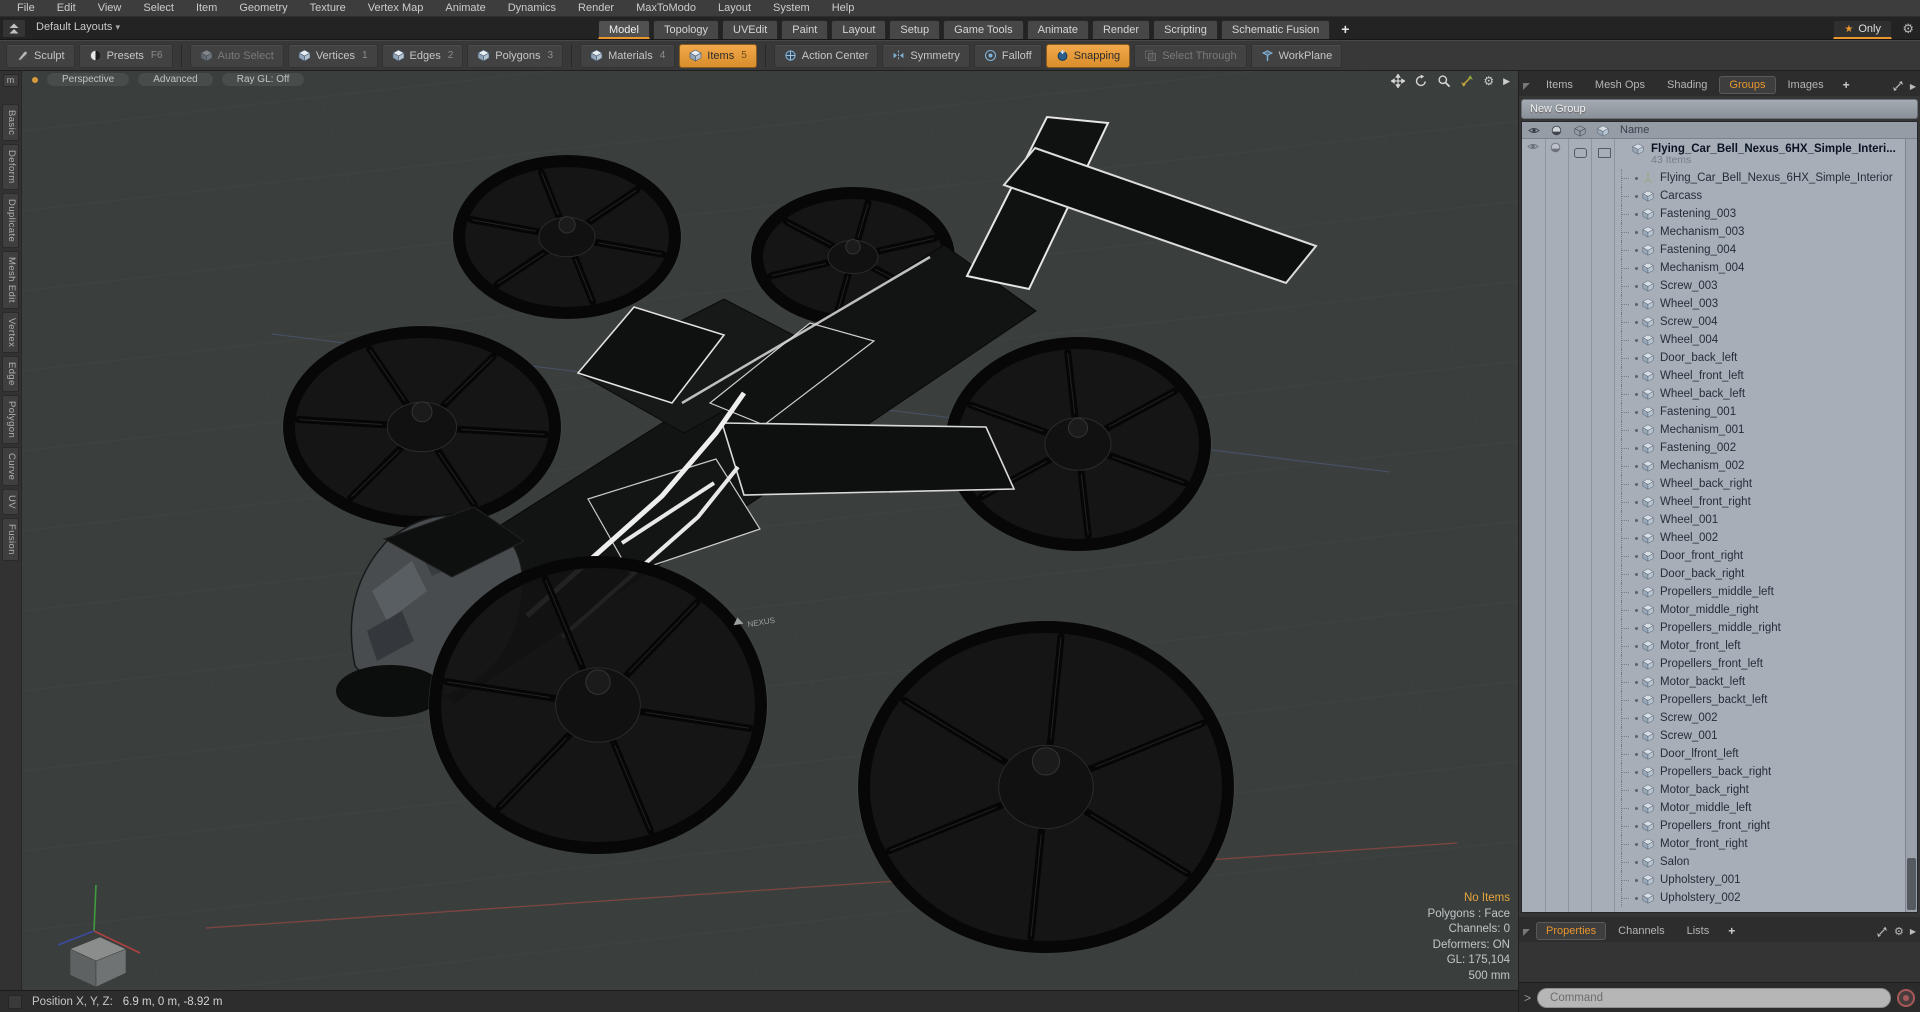 Image resolution: width=1920 pixels, height=1012 pixels. Describe the element at coordinates (859, 29) in the screenshot. I see `layout-tab-layout: Layout` at that location.